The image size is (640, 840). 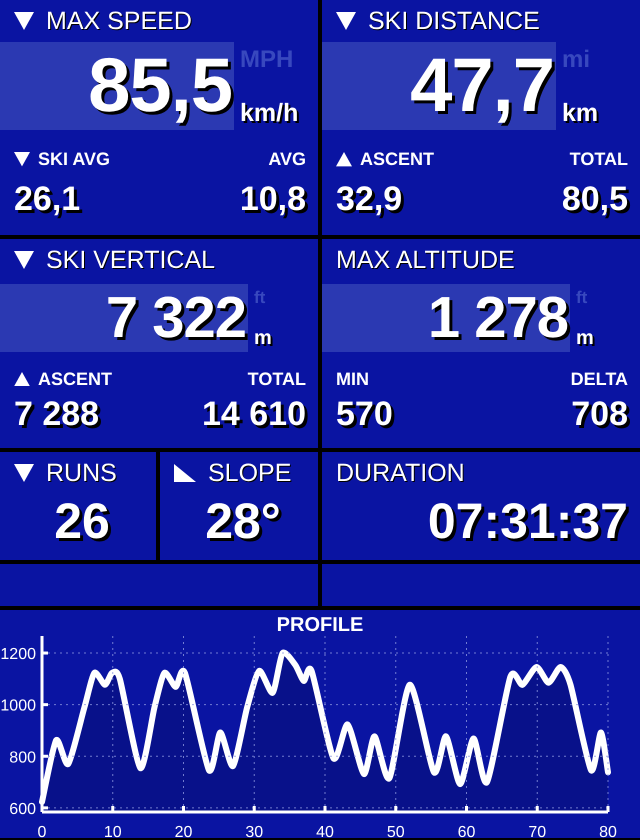 What do you see at coordinates (482, 86) in the screenshot?
I see `main-value: 47,7` at bounding box center [482, 86].